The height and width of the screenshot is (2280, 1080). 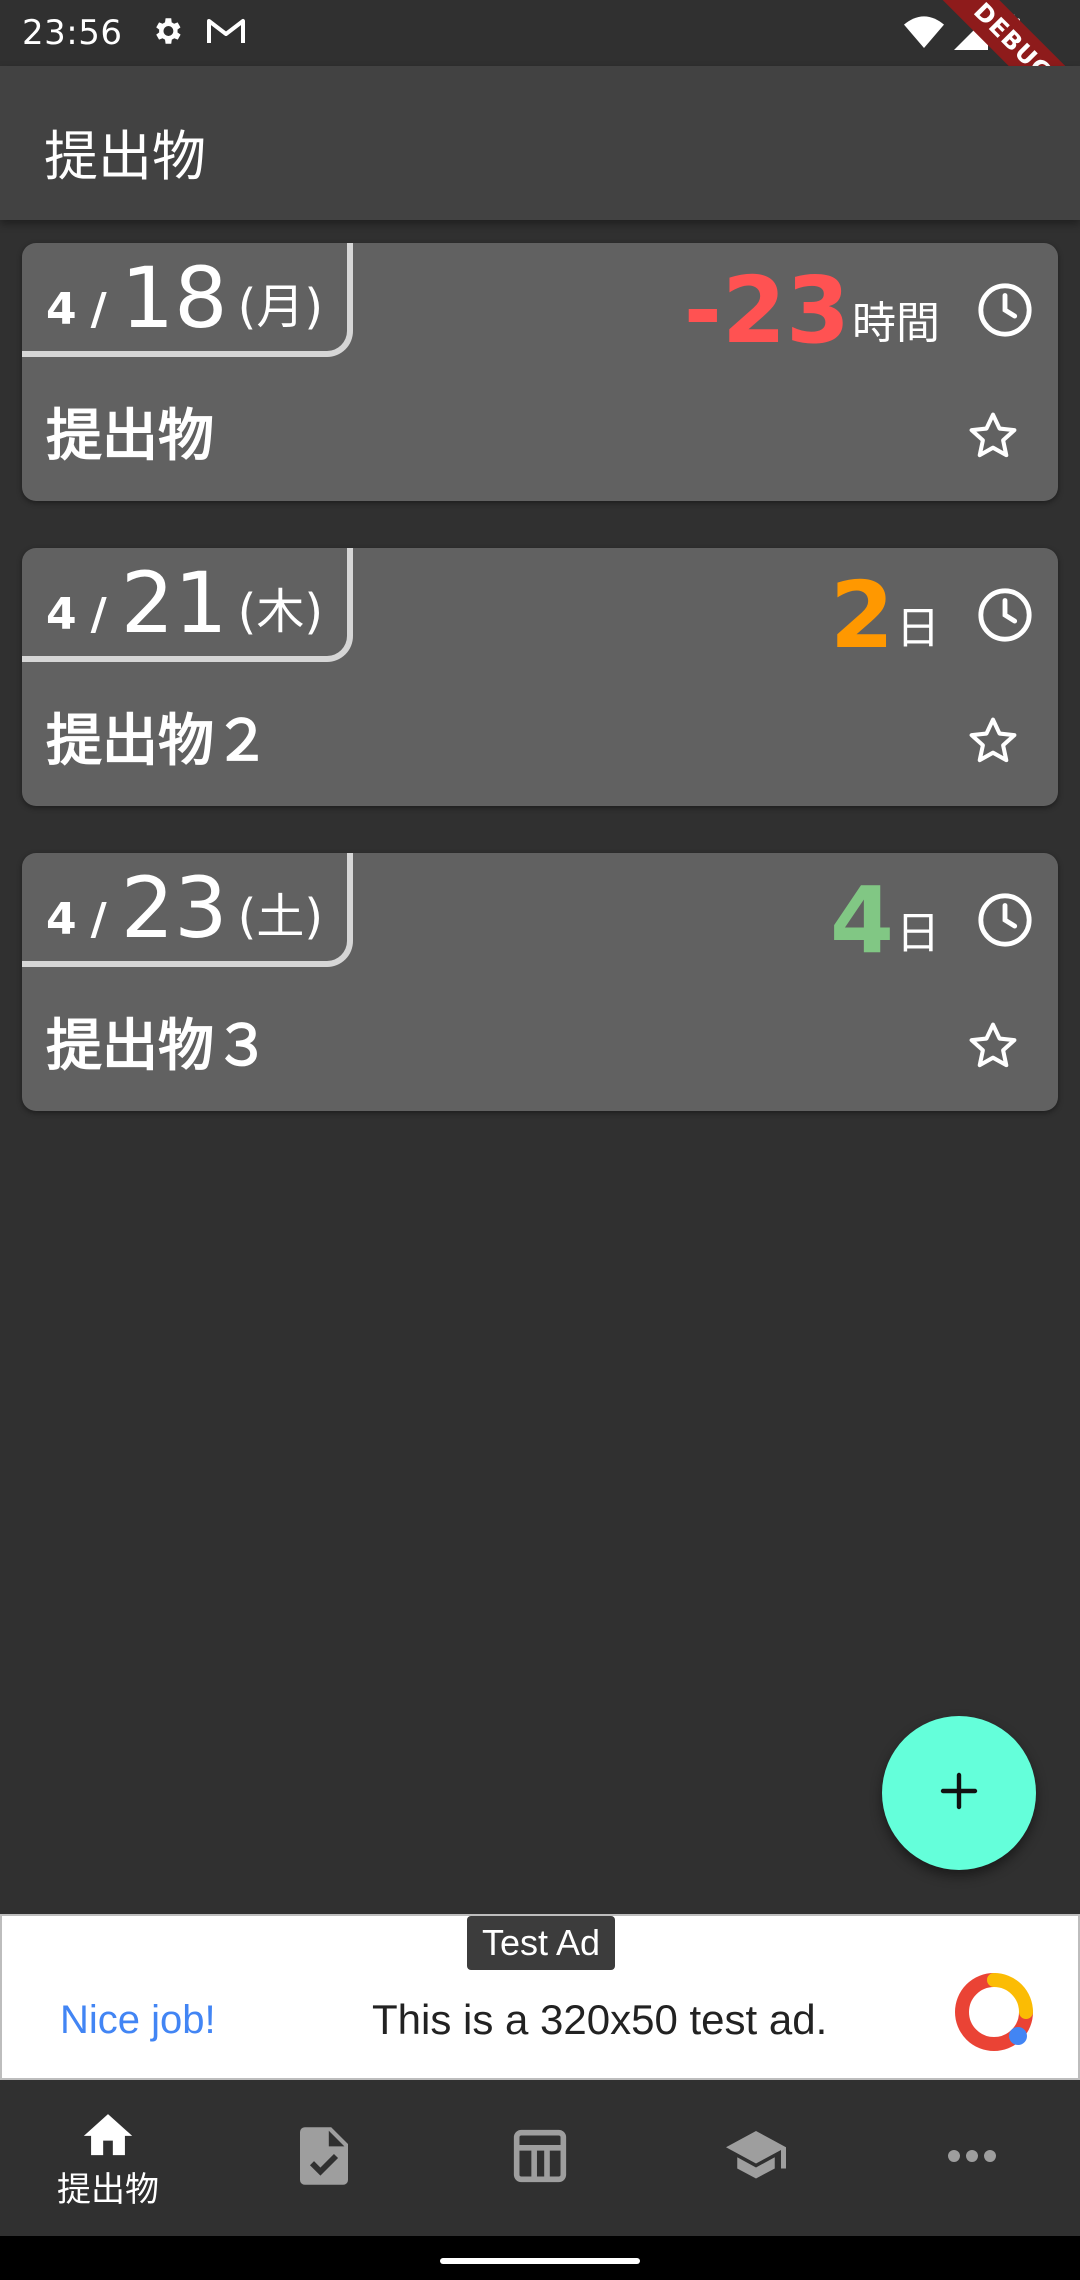 I want to click on status-bar: 23:56 DEBUG, so click(x=540, y=69).